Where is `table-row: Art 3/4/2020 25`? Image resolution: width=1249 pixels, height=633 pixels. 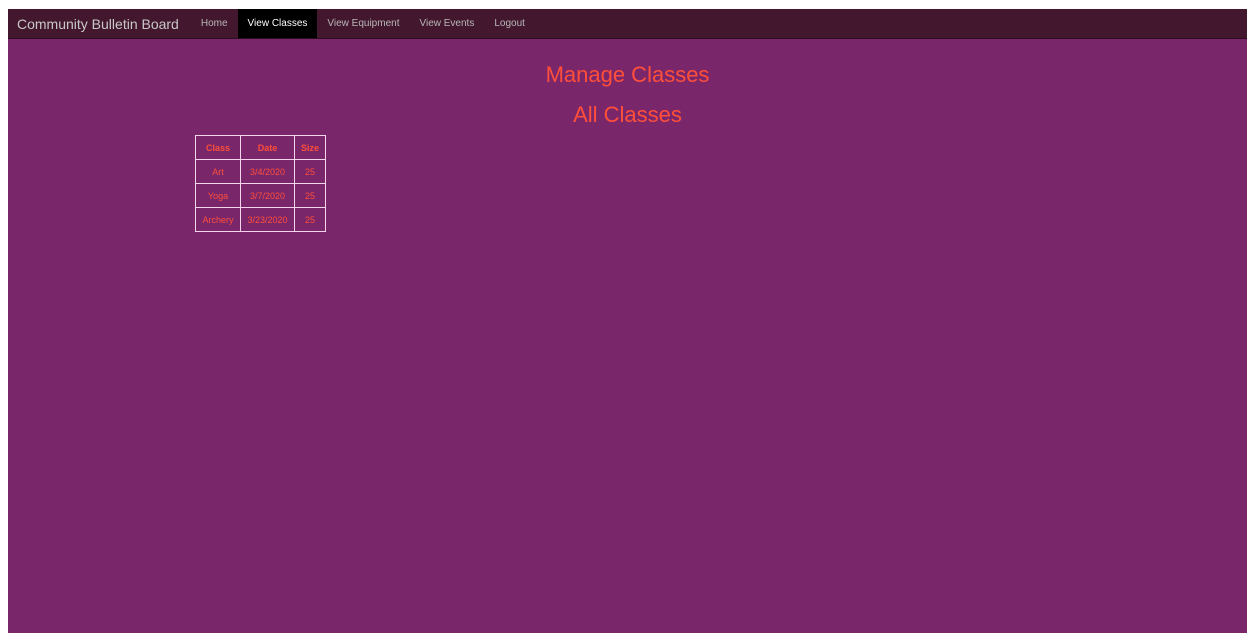 table-row: Art 3/4/2020 25 is located at coordinates (260, 171).